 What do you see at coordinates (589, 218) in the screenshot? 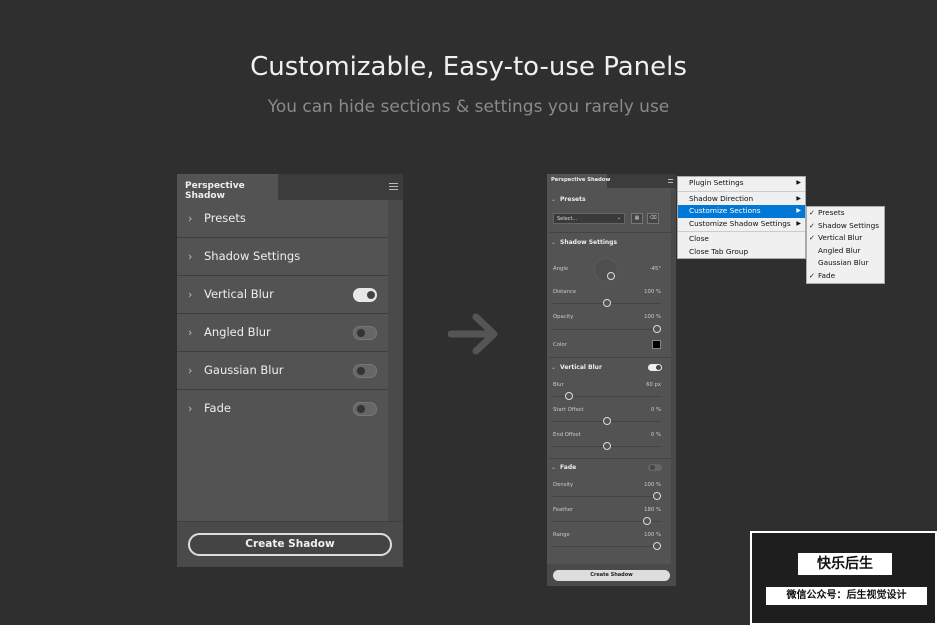
I see `preset-select: Select... ⌄` at bounding box center [589, 218].